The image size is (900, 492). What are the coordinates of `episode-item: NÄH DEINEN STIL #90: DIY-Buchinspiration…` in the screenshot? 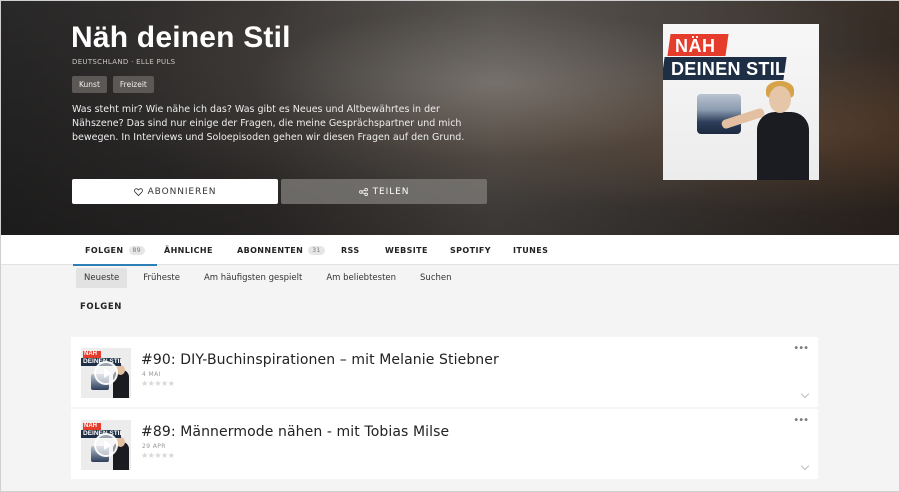 It's located at (444, 372).